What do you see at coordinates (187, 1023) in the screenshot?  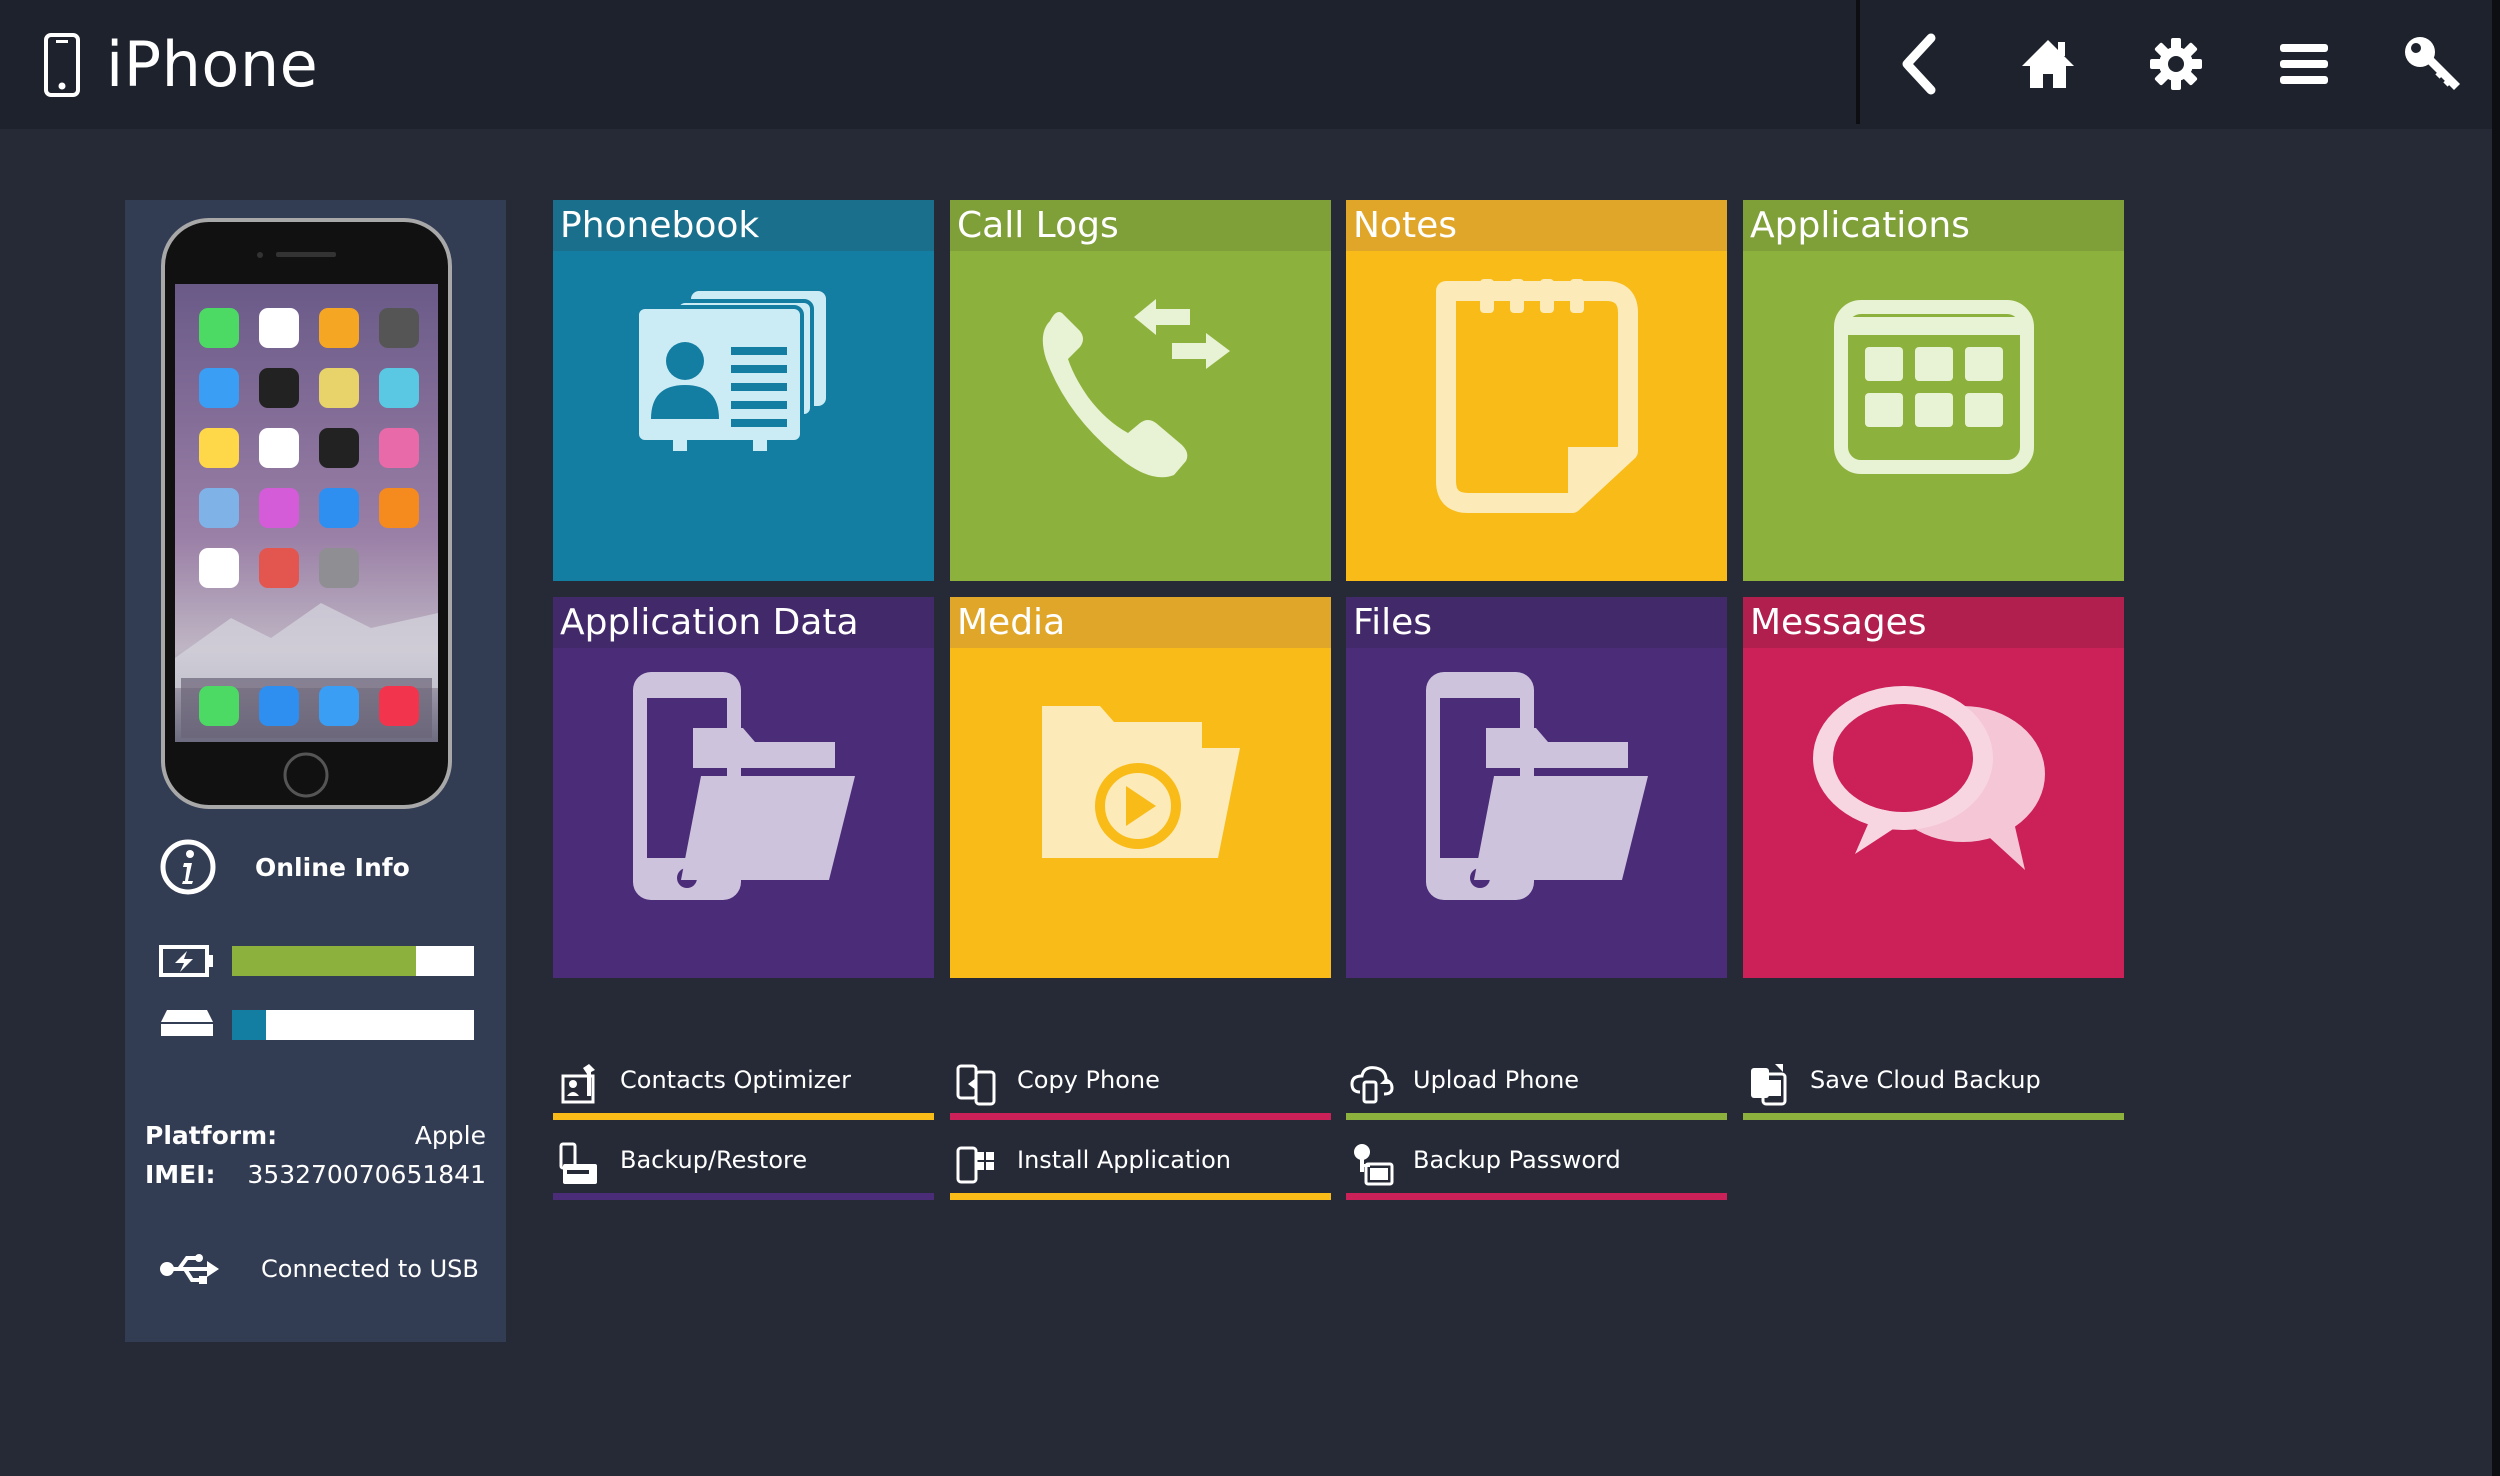 I see `storage-drive-icon` at bounding box center [187, 1023].